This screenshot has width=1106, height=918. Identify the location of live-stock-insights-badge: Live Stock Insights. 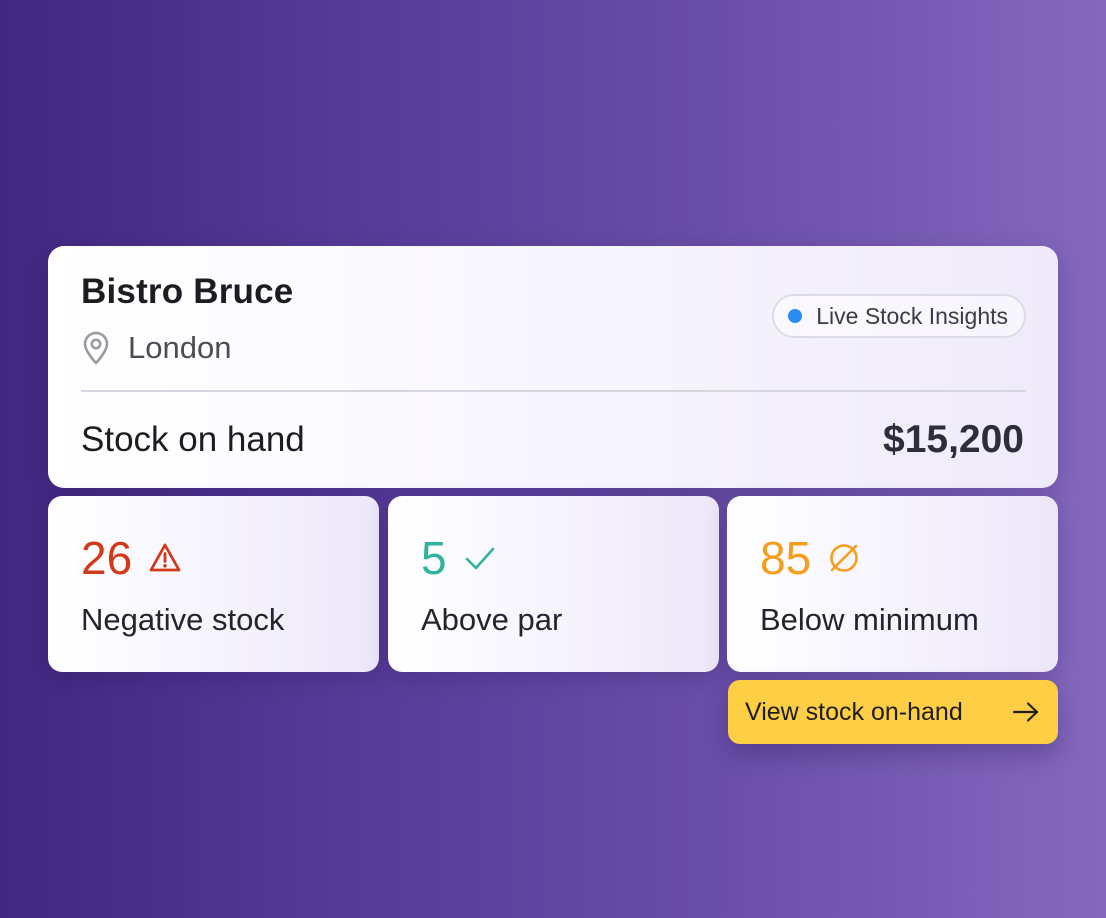
(899, 316).